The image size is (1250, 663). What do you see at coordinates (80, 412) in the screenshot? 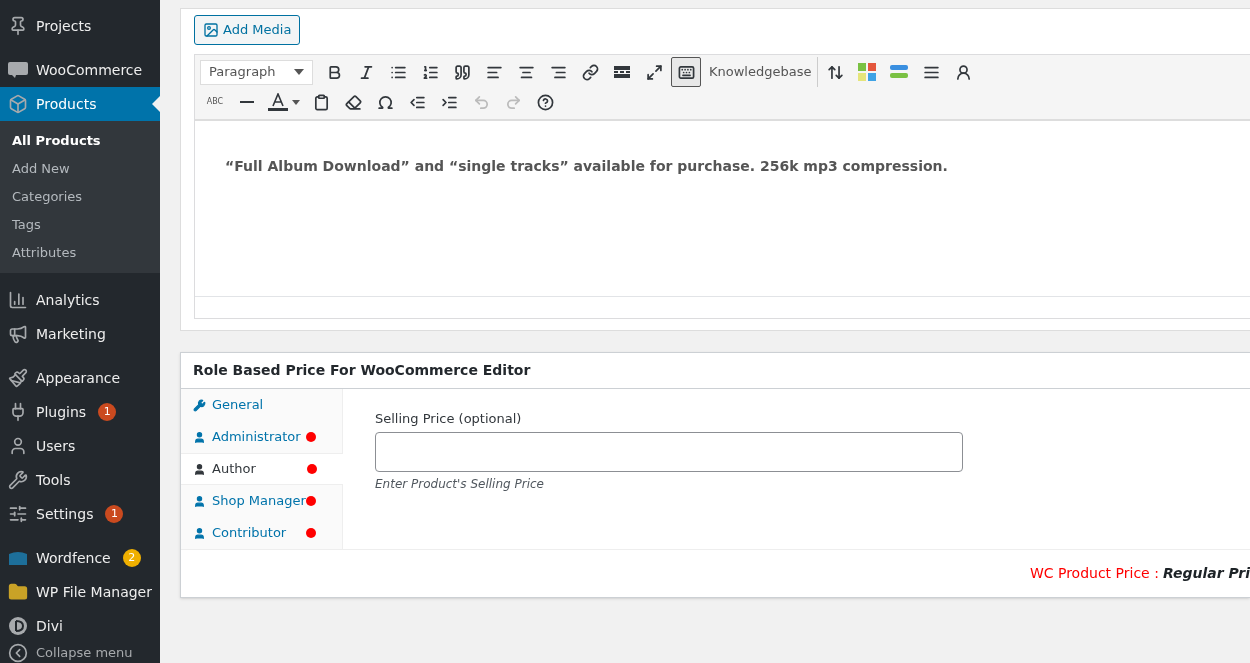
I see `sidebar-item: Plugins 1` at bounding box center [80, 412].